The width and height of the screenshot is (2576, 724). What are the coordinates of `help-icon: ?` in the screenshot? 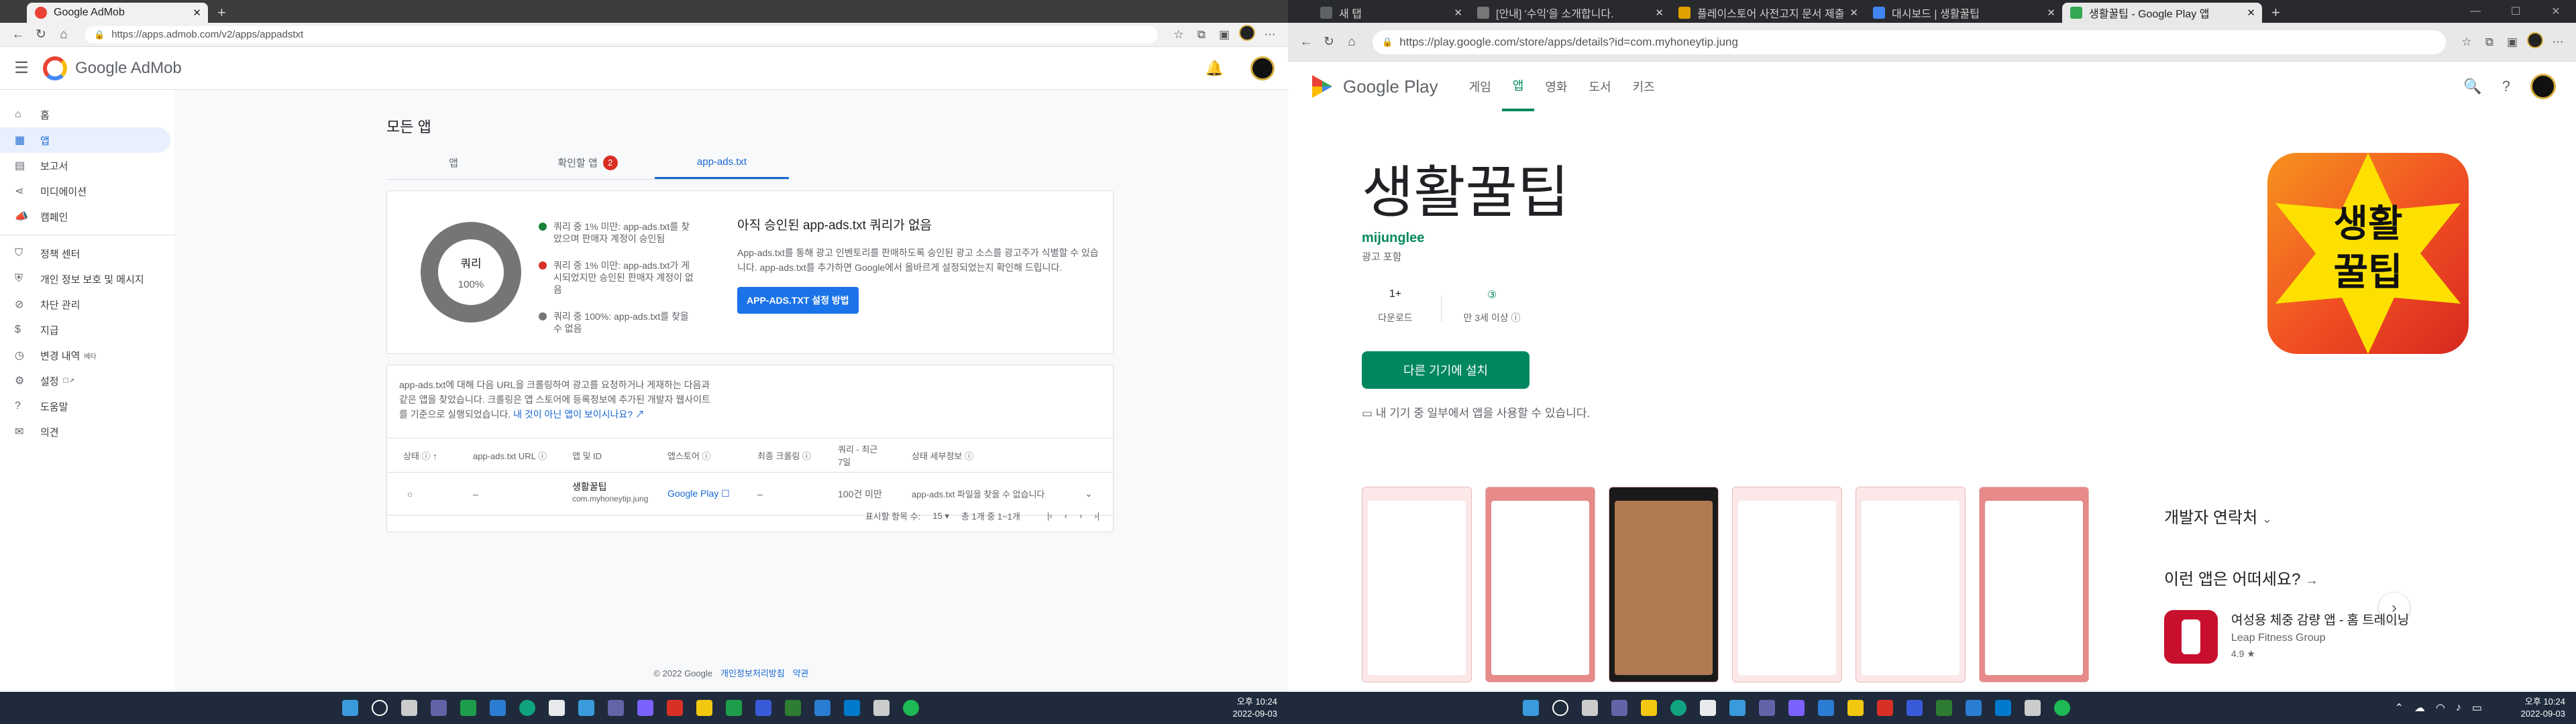 It's located at (2506, 86).